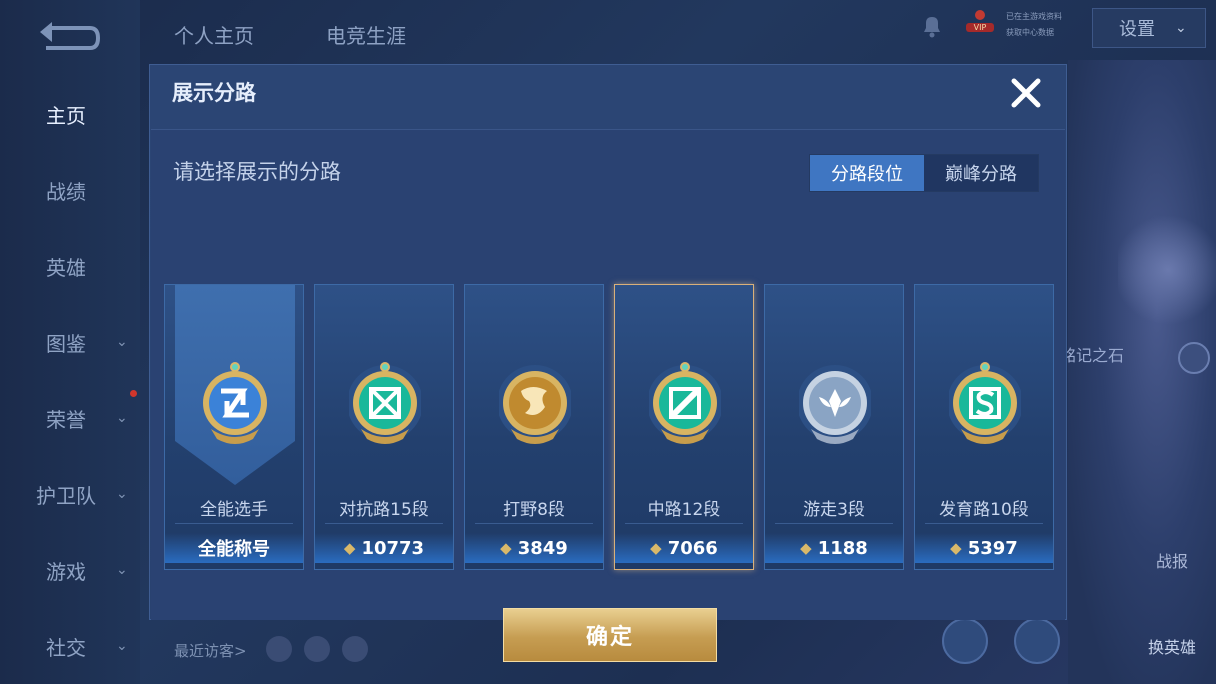 The image size is (1216, 684). I want to click on lane-title: 全能称号, so click(234, 548).